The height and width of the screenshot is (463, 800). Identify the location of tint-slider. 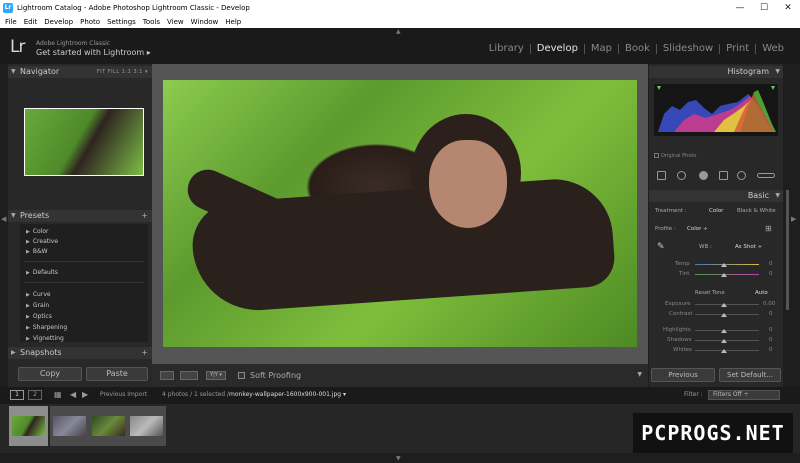
(727, 274).